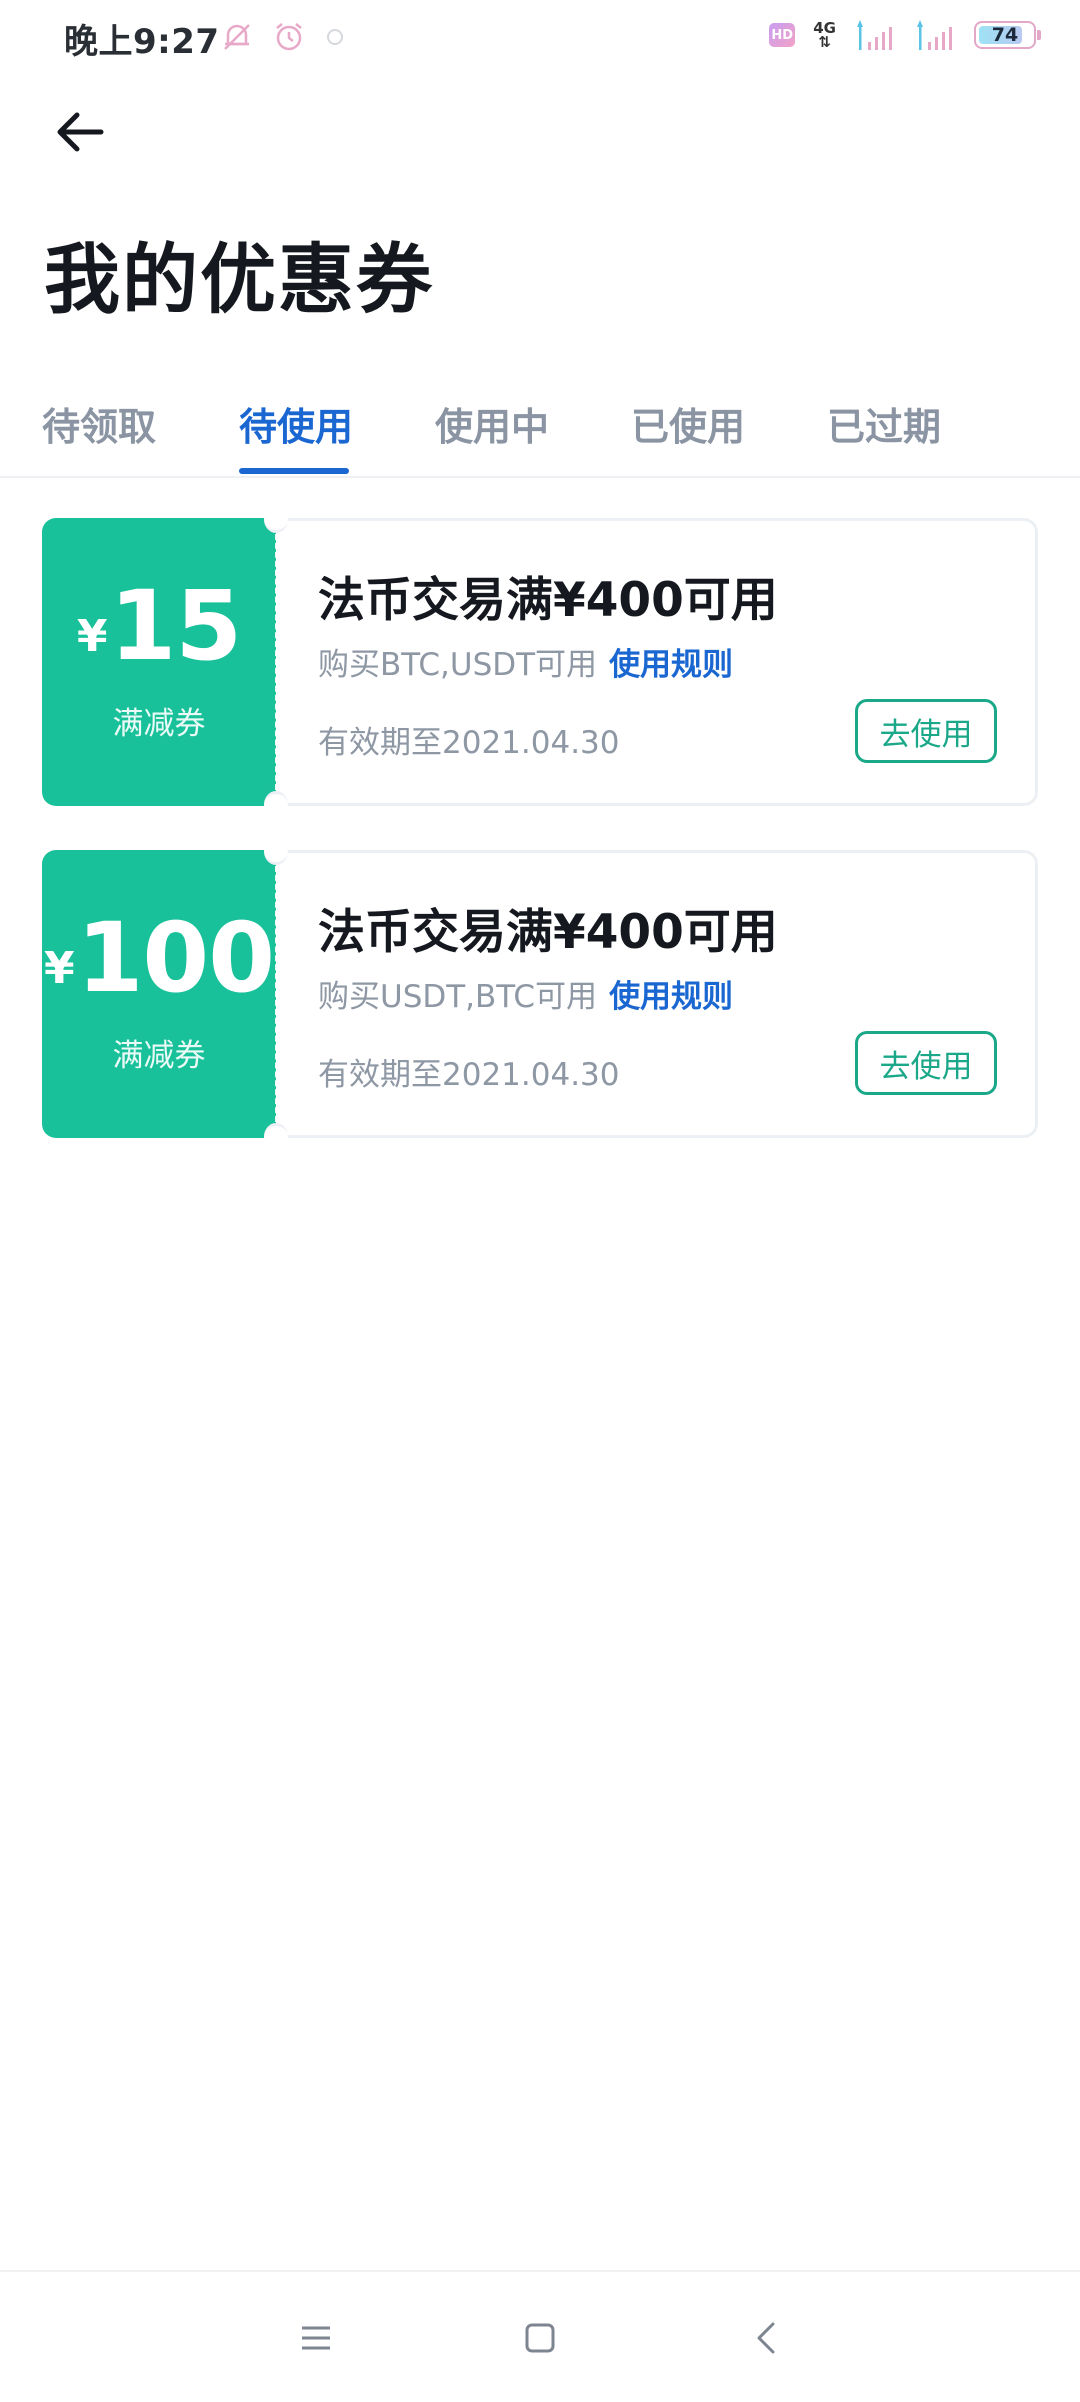 Image resolution: width=1080 pixels, height=2402 pixels. What do you see at coordinates (294, 471) in the screenshot?
I see `active-tab-indicator` at bounding box center [294, 471].